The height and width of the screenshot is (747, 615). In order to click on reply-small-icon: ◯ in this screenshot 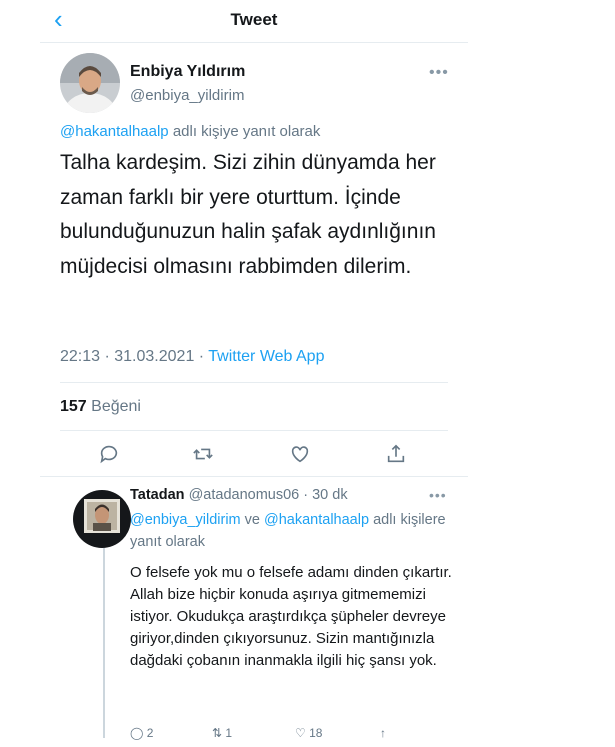, I will do `click(137, 733)`.